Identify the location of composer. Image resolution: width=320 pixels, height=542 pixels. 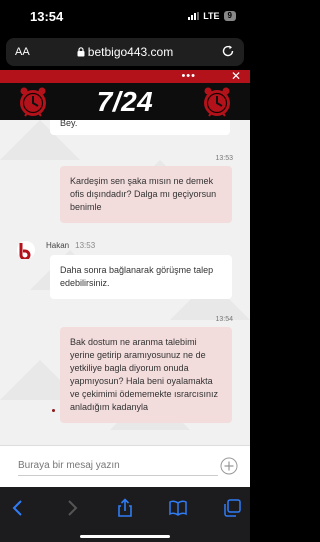
(125, 466).